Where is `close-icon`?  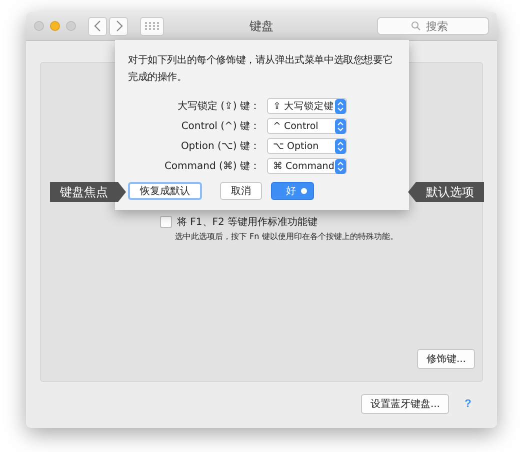
close-icon is located at coordinates (39, 26).